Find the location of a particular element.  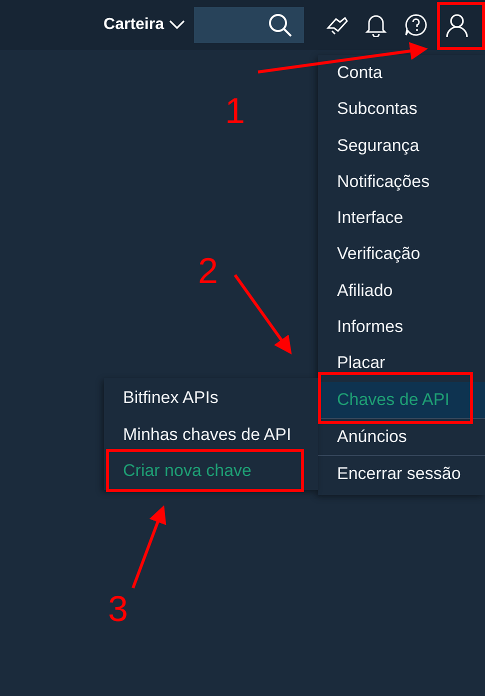

menu-item: Conta is located at coordinates (401, 73).